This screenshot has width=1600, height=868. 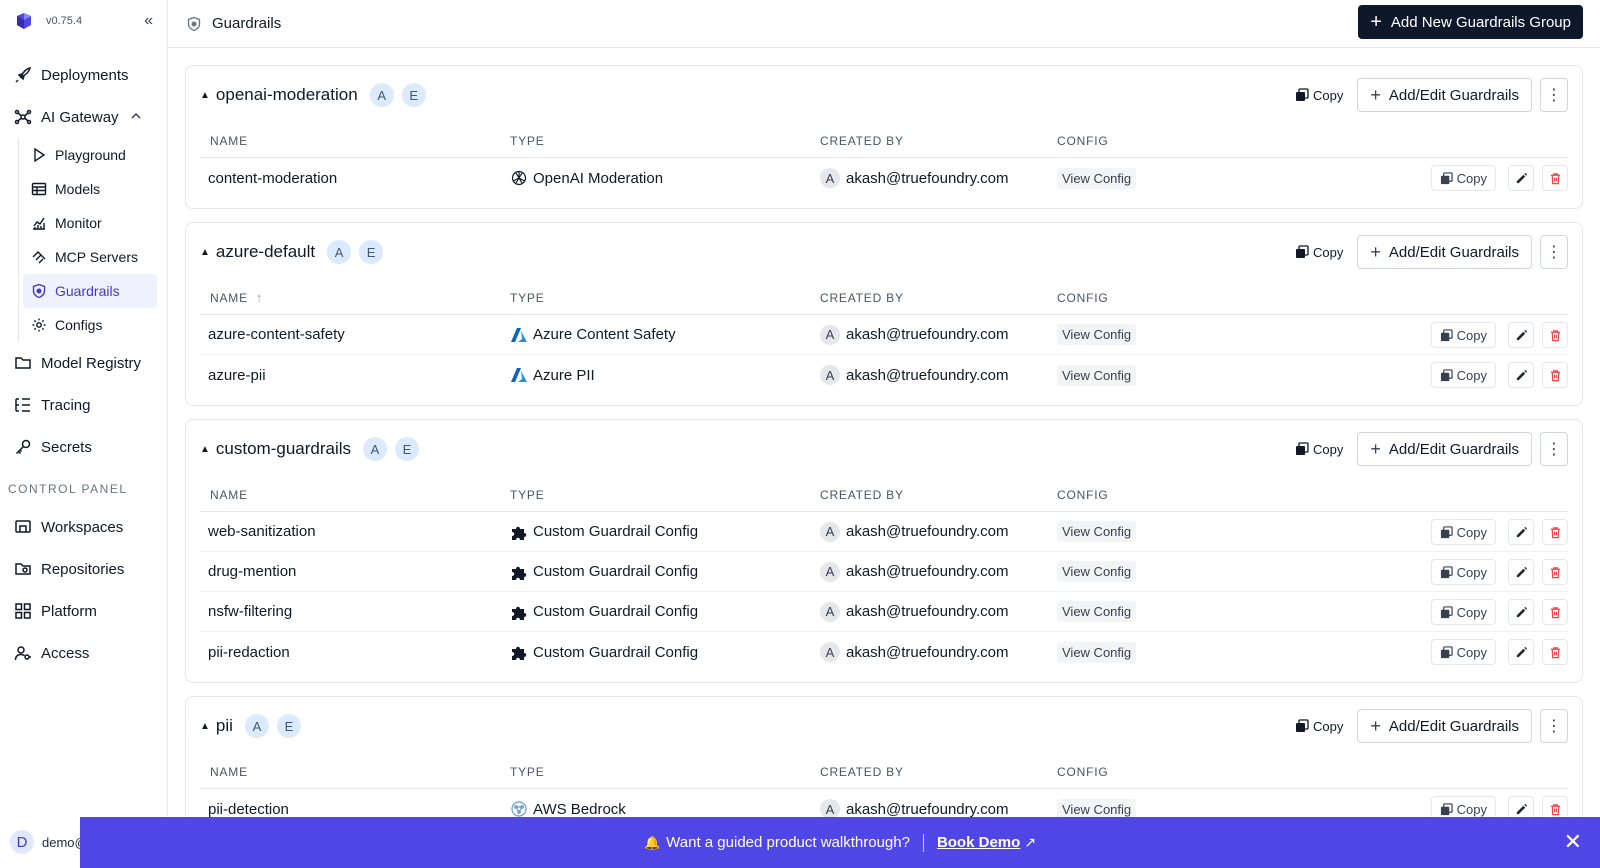 What do you see at coordinates (83, 447) in the screenshot?
I see `sidebar-item-secrets: Secrets` at bounding box center [83, 447].